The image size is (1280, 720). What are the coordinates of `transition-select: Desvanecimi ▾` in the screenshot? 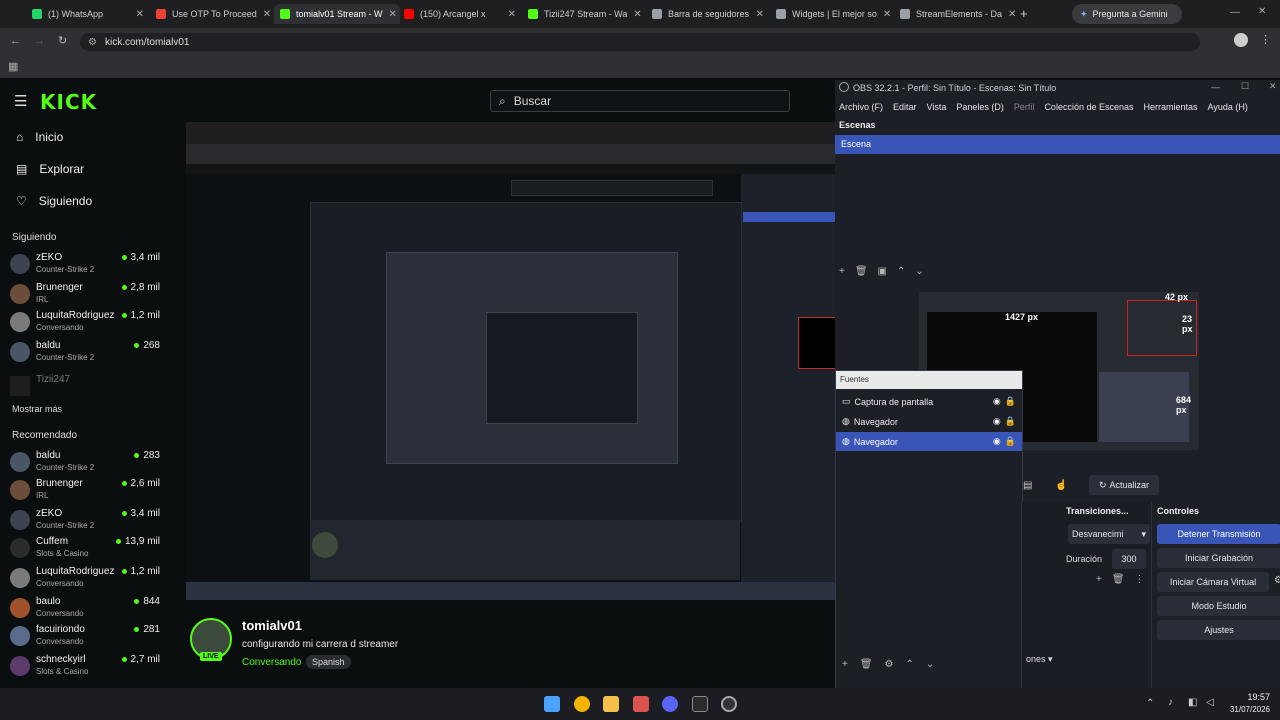 It's located at (1109, 534).